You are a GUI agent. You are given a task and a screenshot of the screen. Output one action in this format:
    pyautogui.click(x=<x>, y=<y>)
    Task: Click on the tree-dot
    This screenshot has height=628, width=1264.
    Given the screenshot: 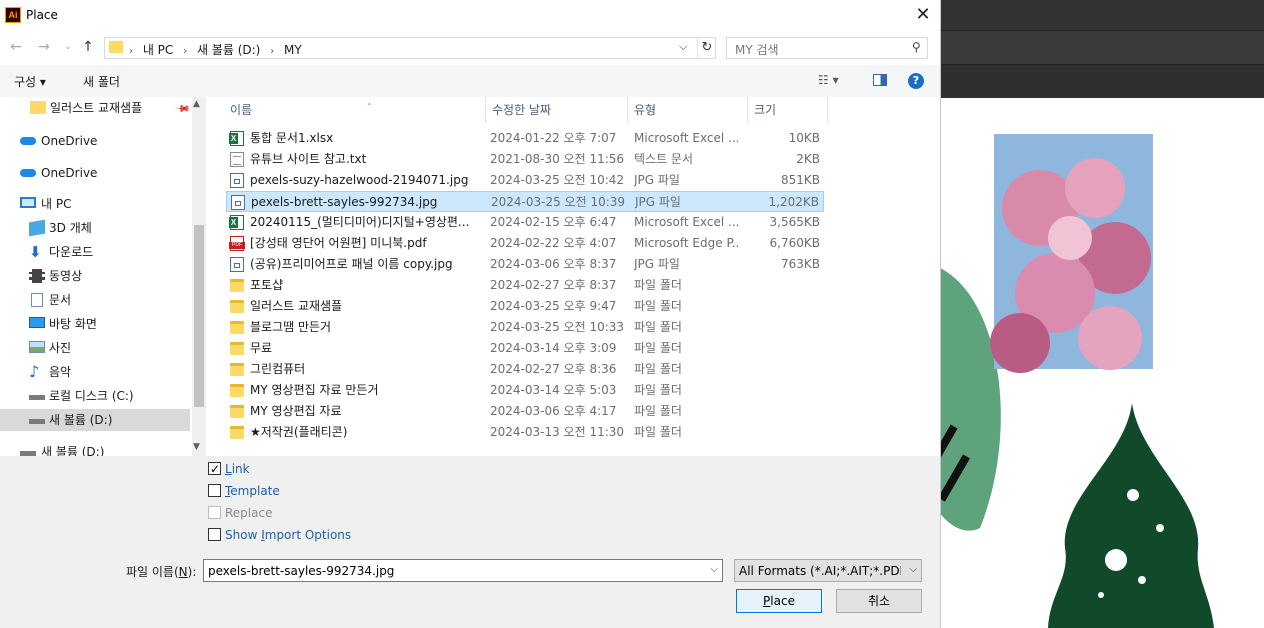 What is the action you would take?
    pyautogui.click(x=1160, y=528)
    